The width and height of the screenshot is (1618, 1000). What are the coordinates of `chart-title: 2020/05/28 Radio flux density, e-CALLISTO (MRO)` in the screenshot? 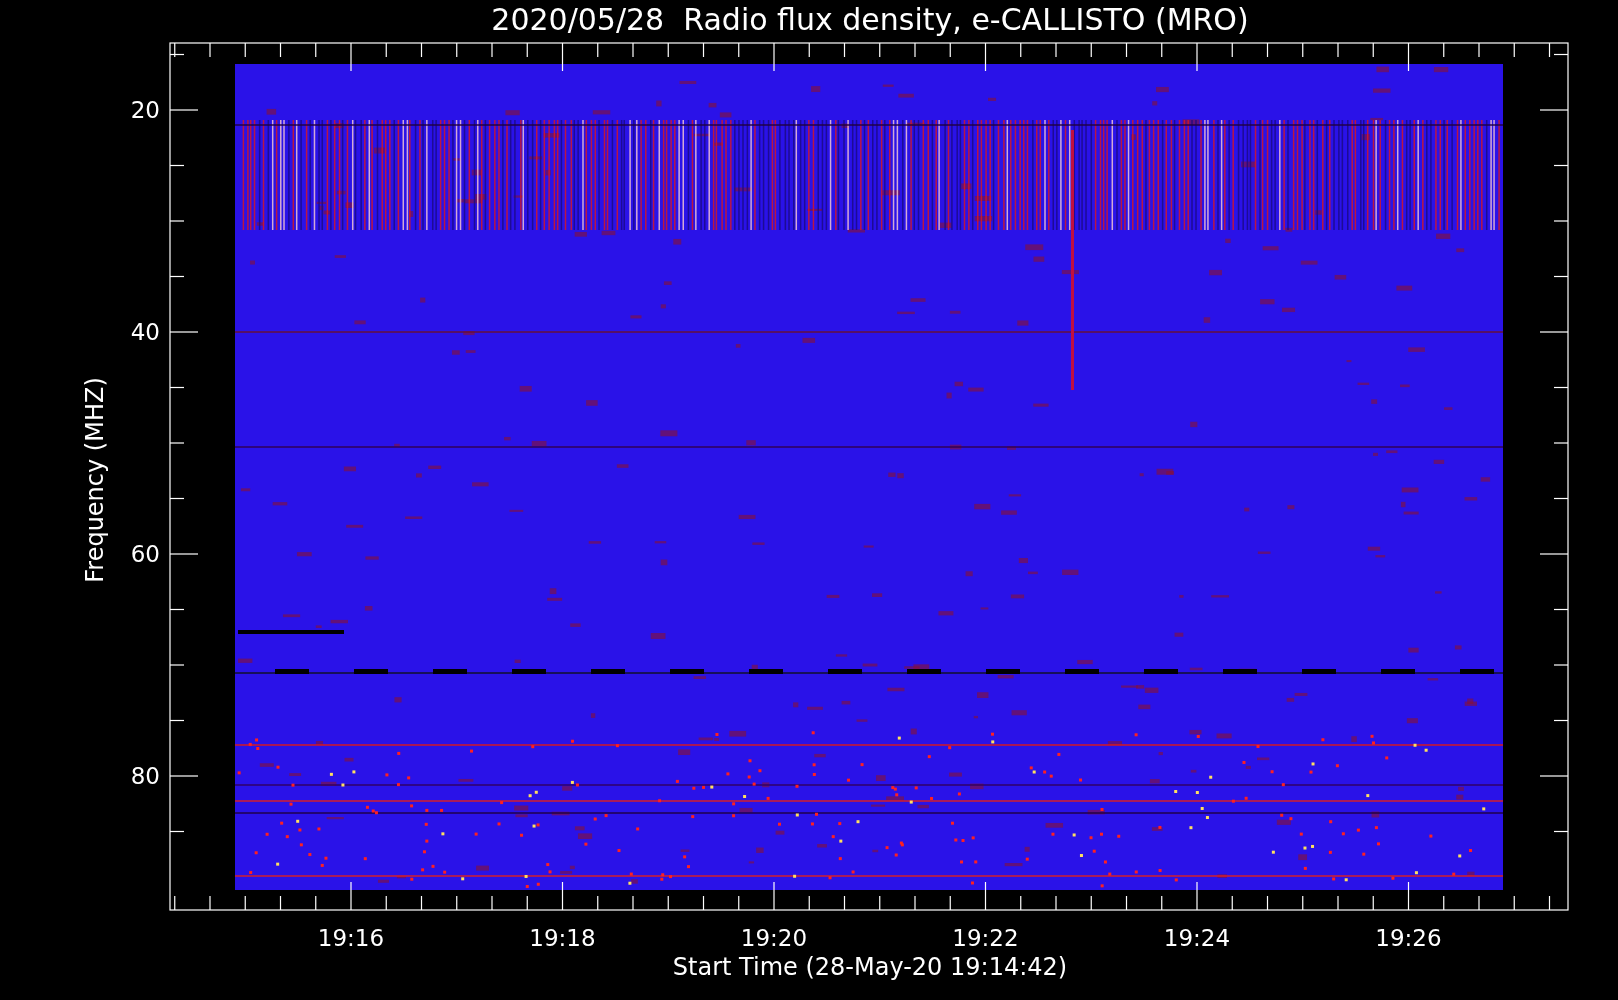 It's located at (870, 19).